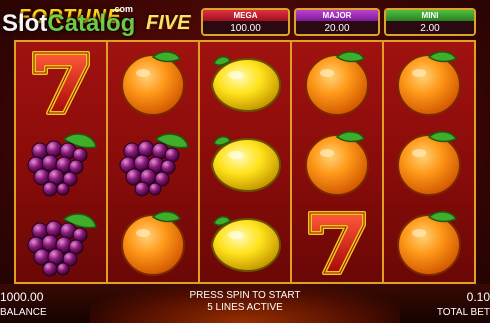 The image size is (490, 323). What do you see at coordinates (337, 27) in the screenshot?
I see `jackpot-major-value: 20.00` at bounding box center [337, 27].